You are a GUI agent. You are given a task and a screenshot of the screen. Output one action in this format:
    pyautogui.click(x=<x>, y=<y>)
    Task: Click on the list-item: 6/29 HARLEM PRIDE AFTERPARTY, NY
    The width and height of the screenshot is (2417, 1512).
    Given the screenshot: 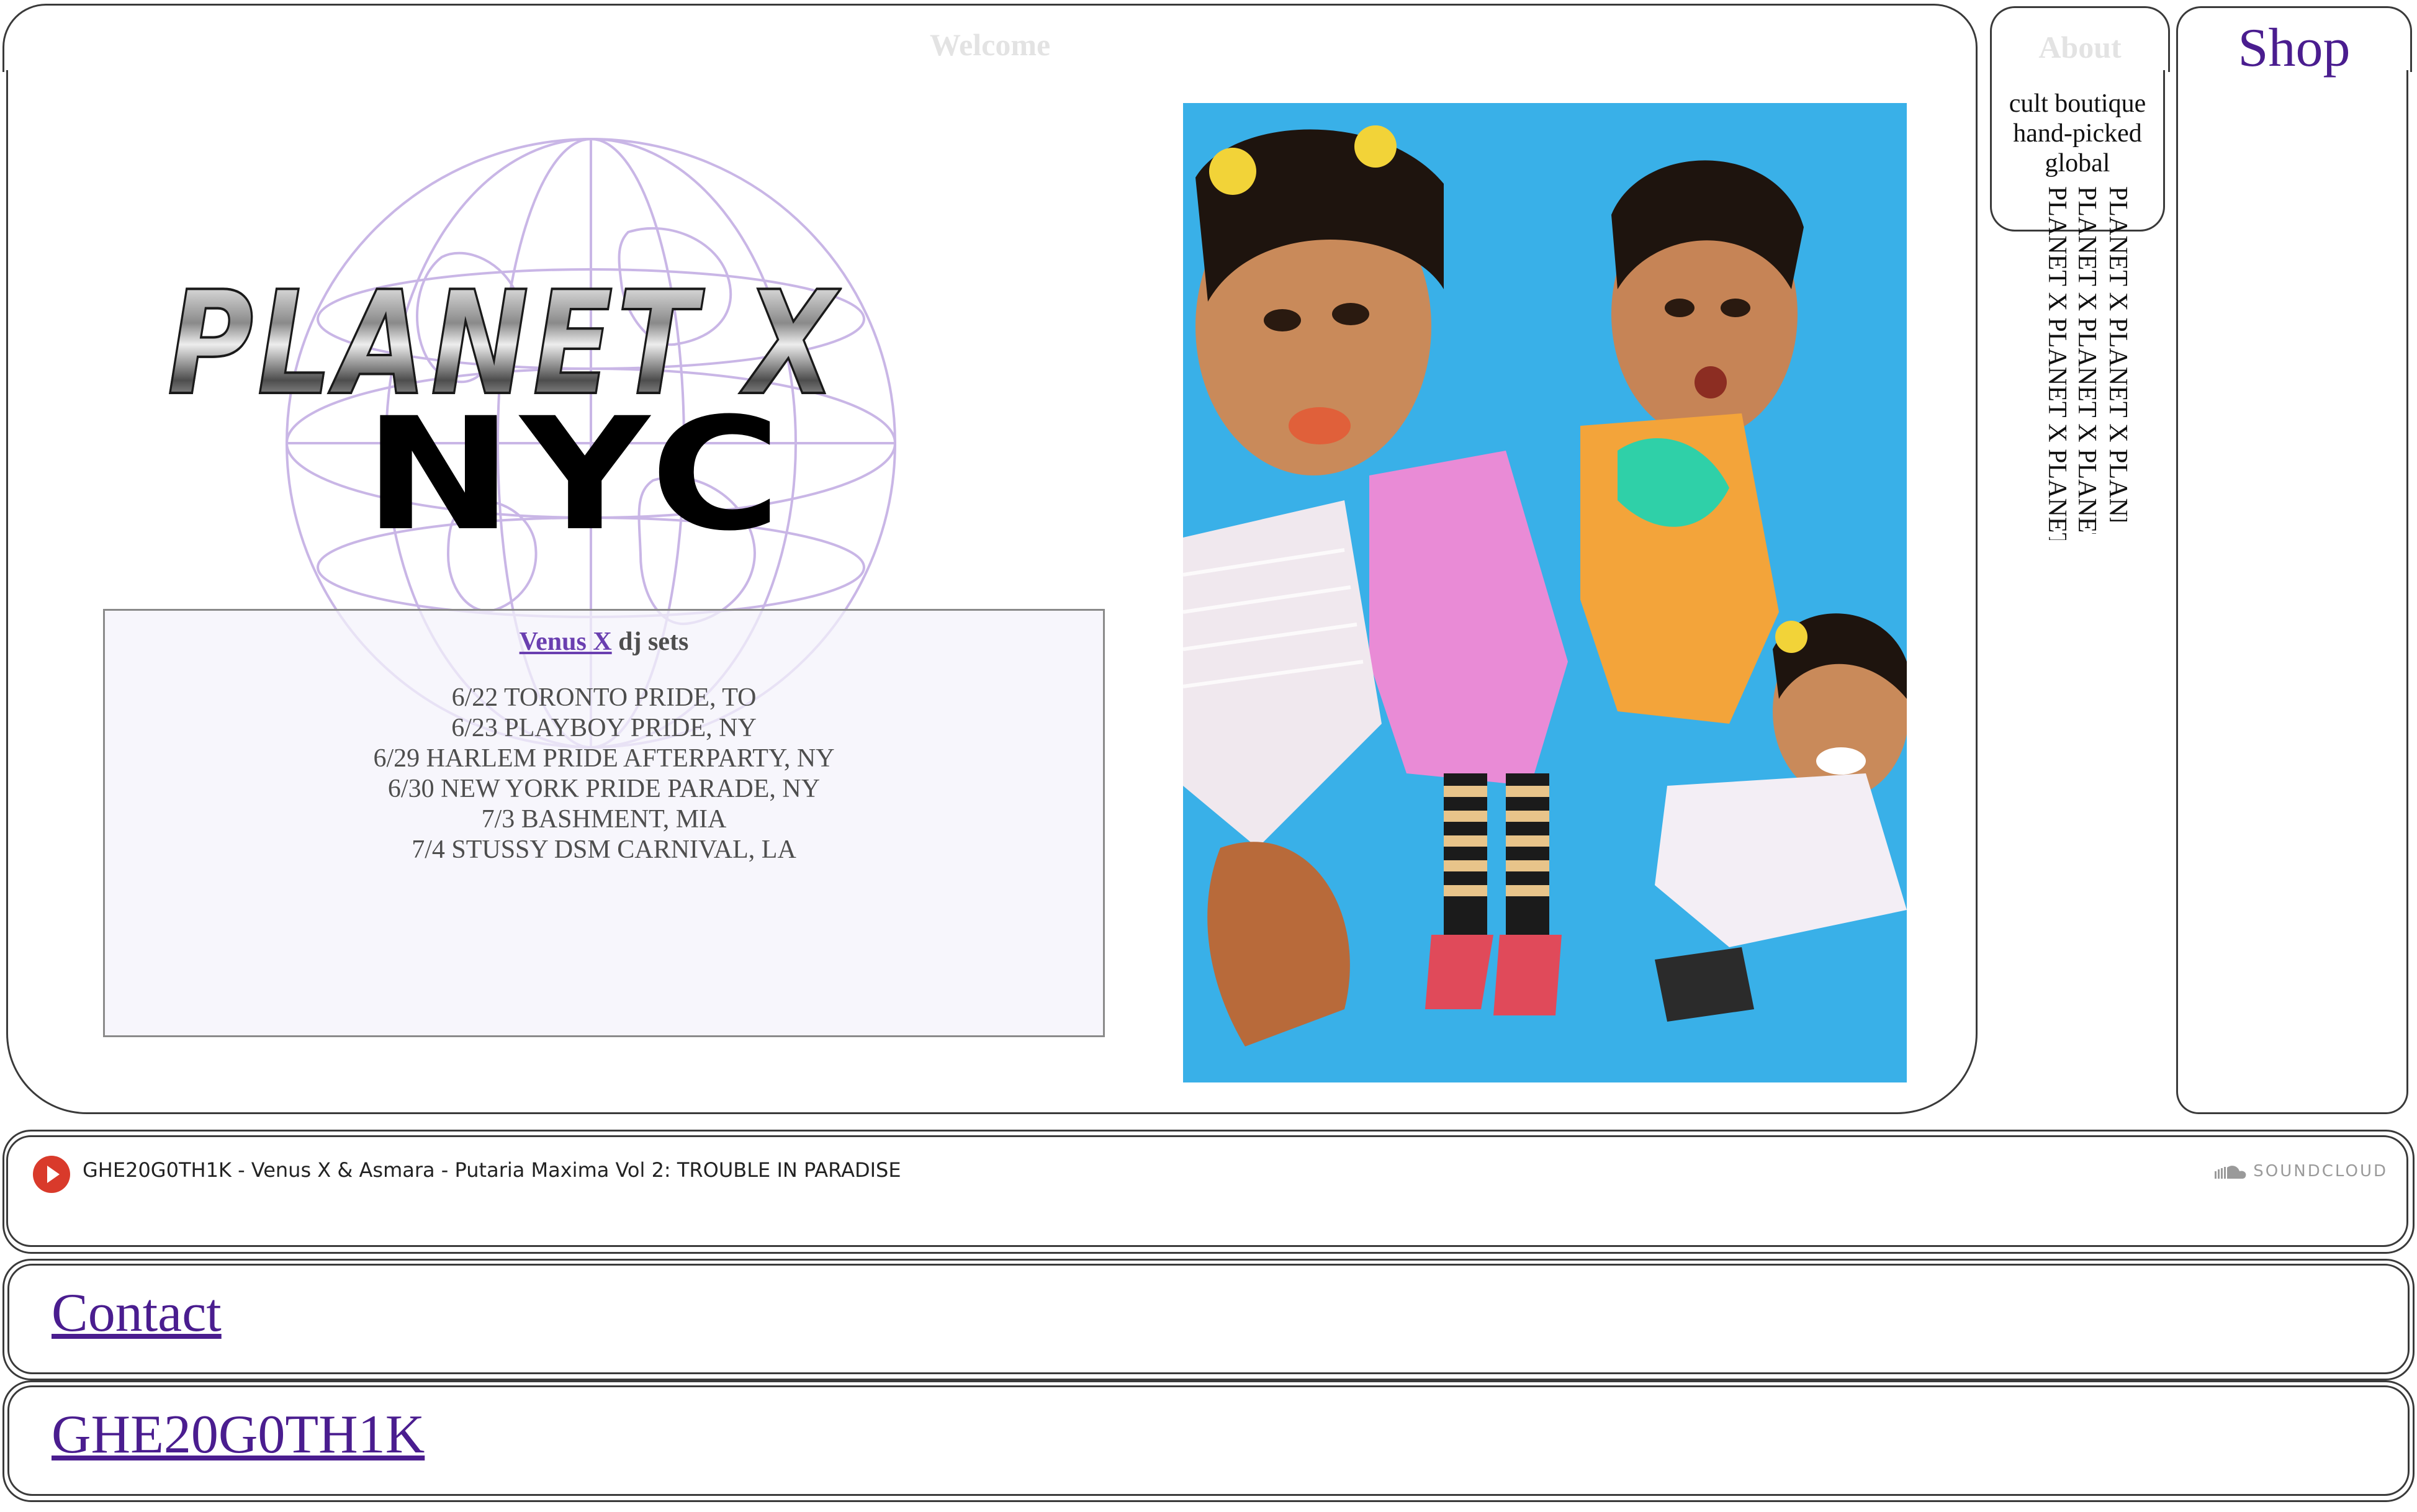 What is the action you would take?
    pyautogui.click(x=604, y=758)
    